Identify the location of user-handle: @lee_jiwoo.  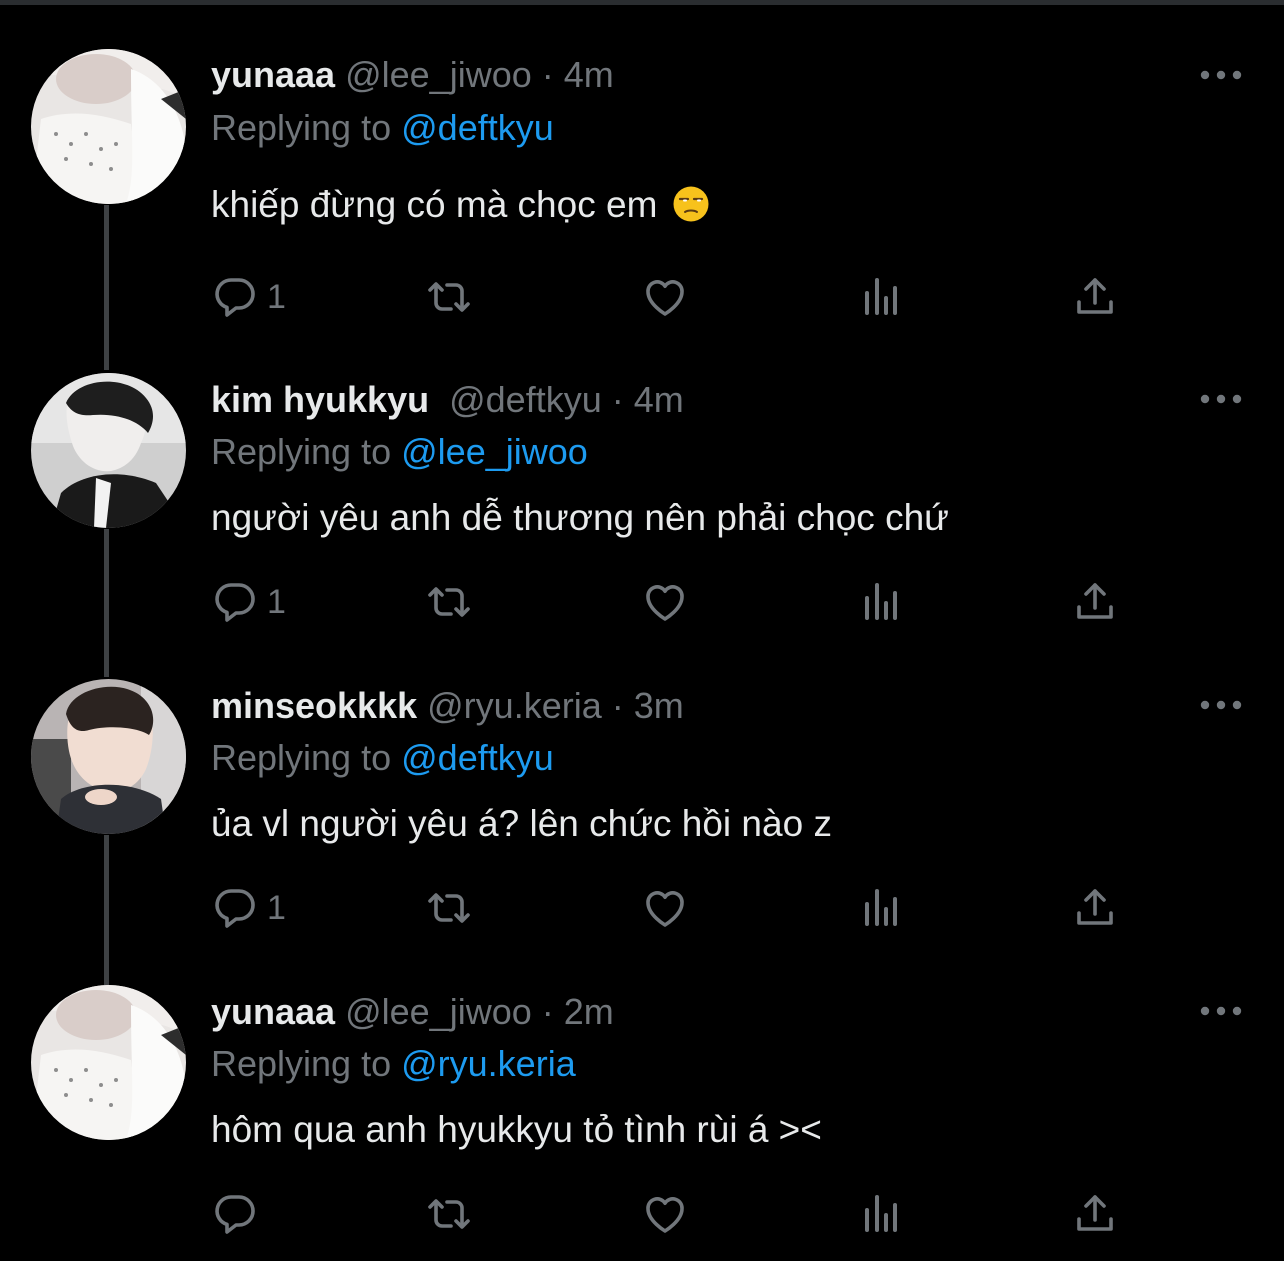
(438, 1011).